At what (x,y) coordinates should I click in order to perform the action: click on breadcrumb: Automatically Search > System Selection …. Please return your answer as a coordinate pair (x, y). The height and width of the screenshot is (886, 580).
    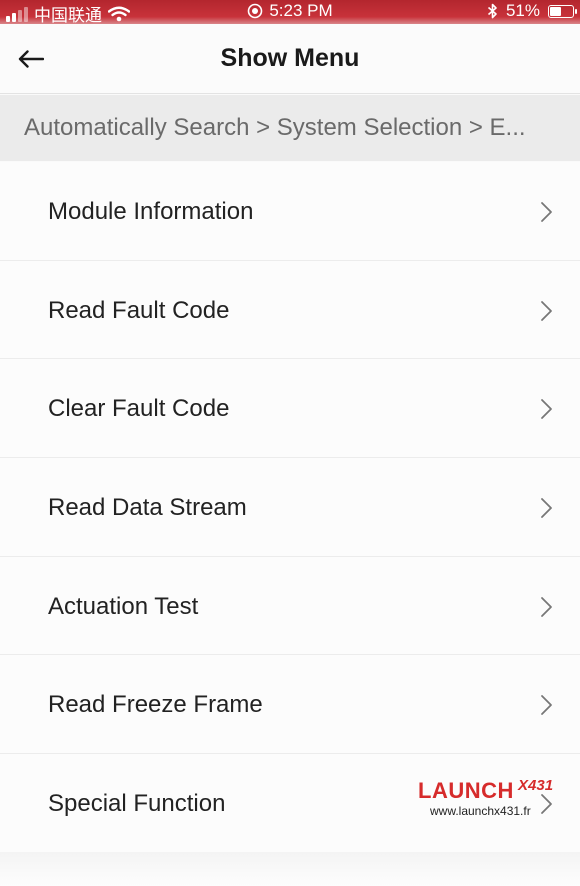
    Looking at the image, I should click on (290, 128).